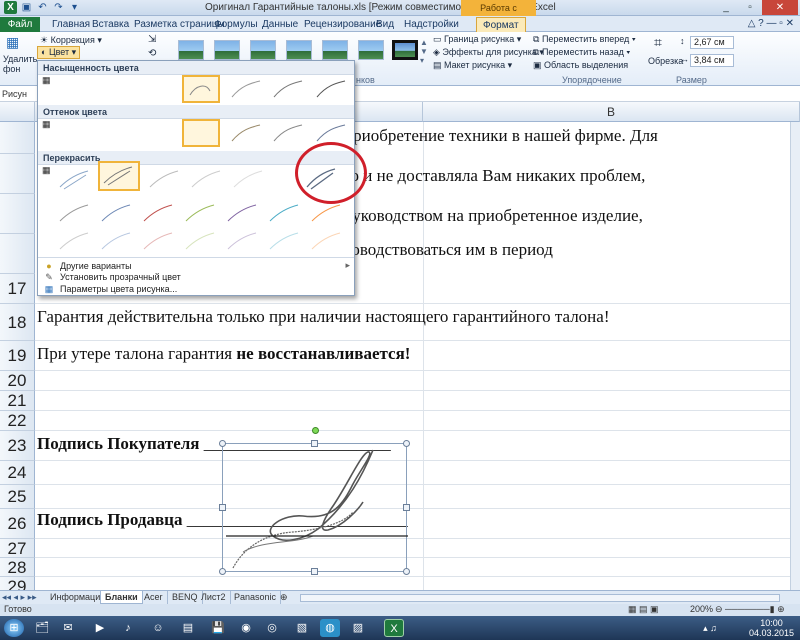 Image resolution: width=800 pixels, height=640 pixels. I want to click on compress-icon: ⇲, so click(152, 39).